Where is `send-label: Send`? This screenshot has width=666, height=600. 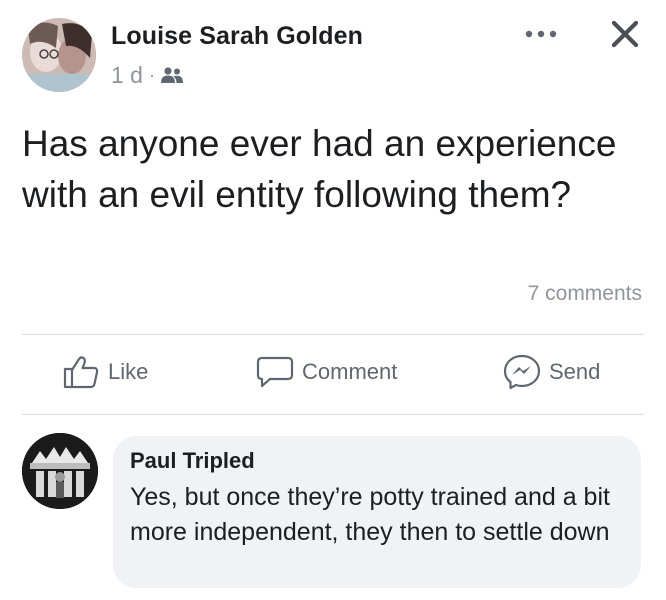
send-label: Send is located at coordinates (575, 371).